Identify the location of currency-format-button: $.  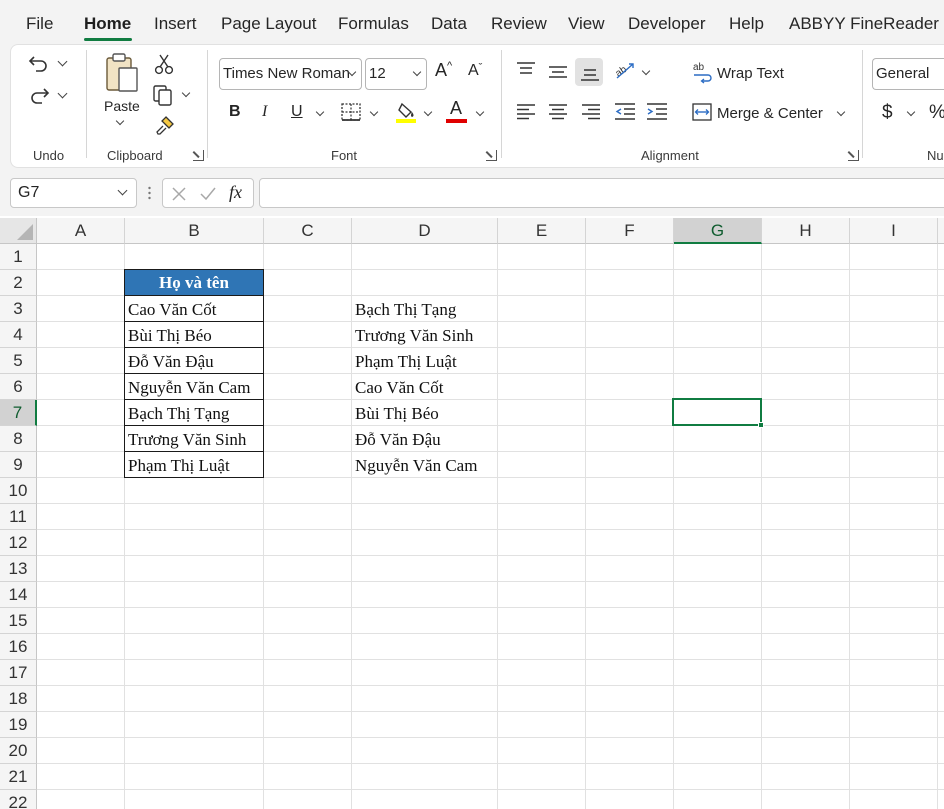
(887, 113).